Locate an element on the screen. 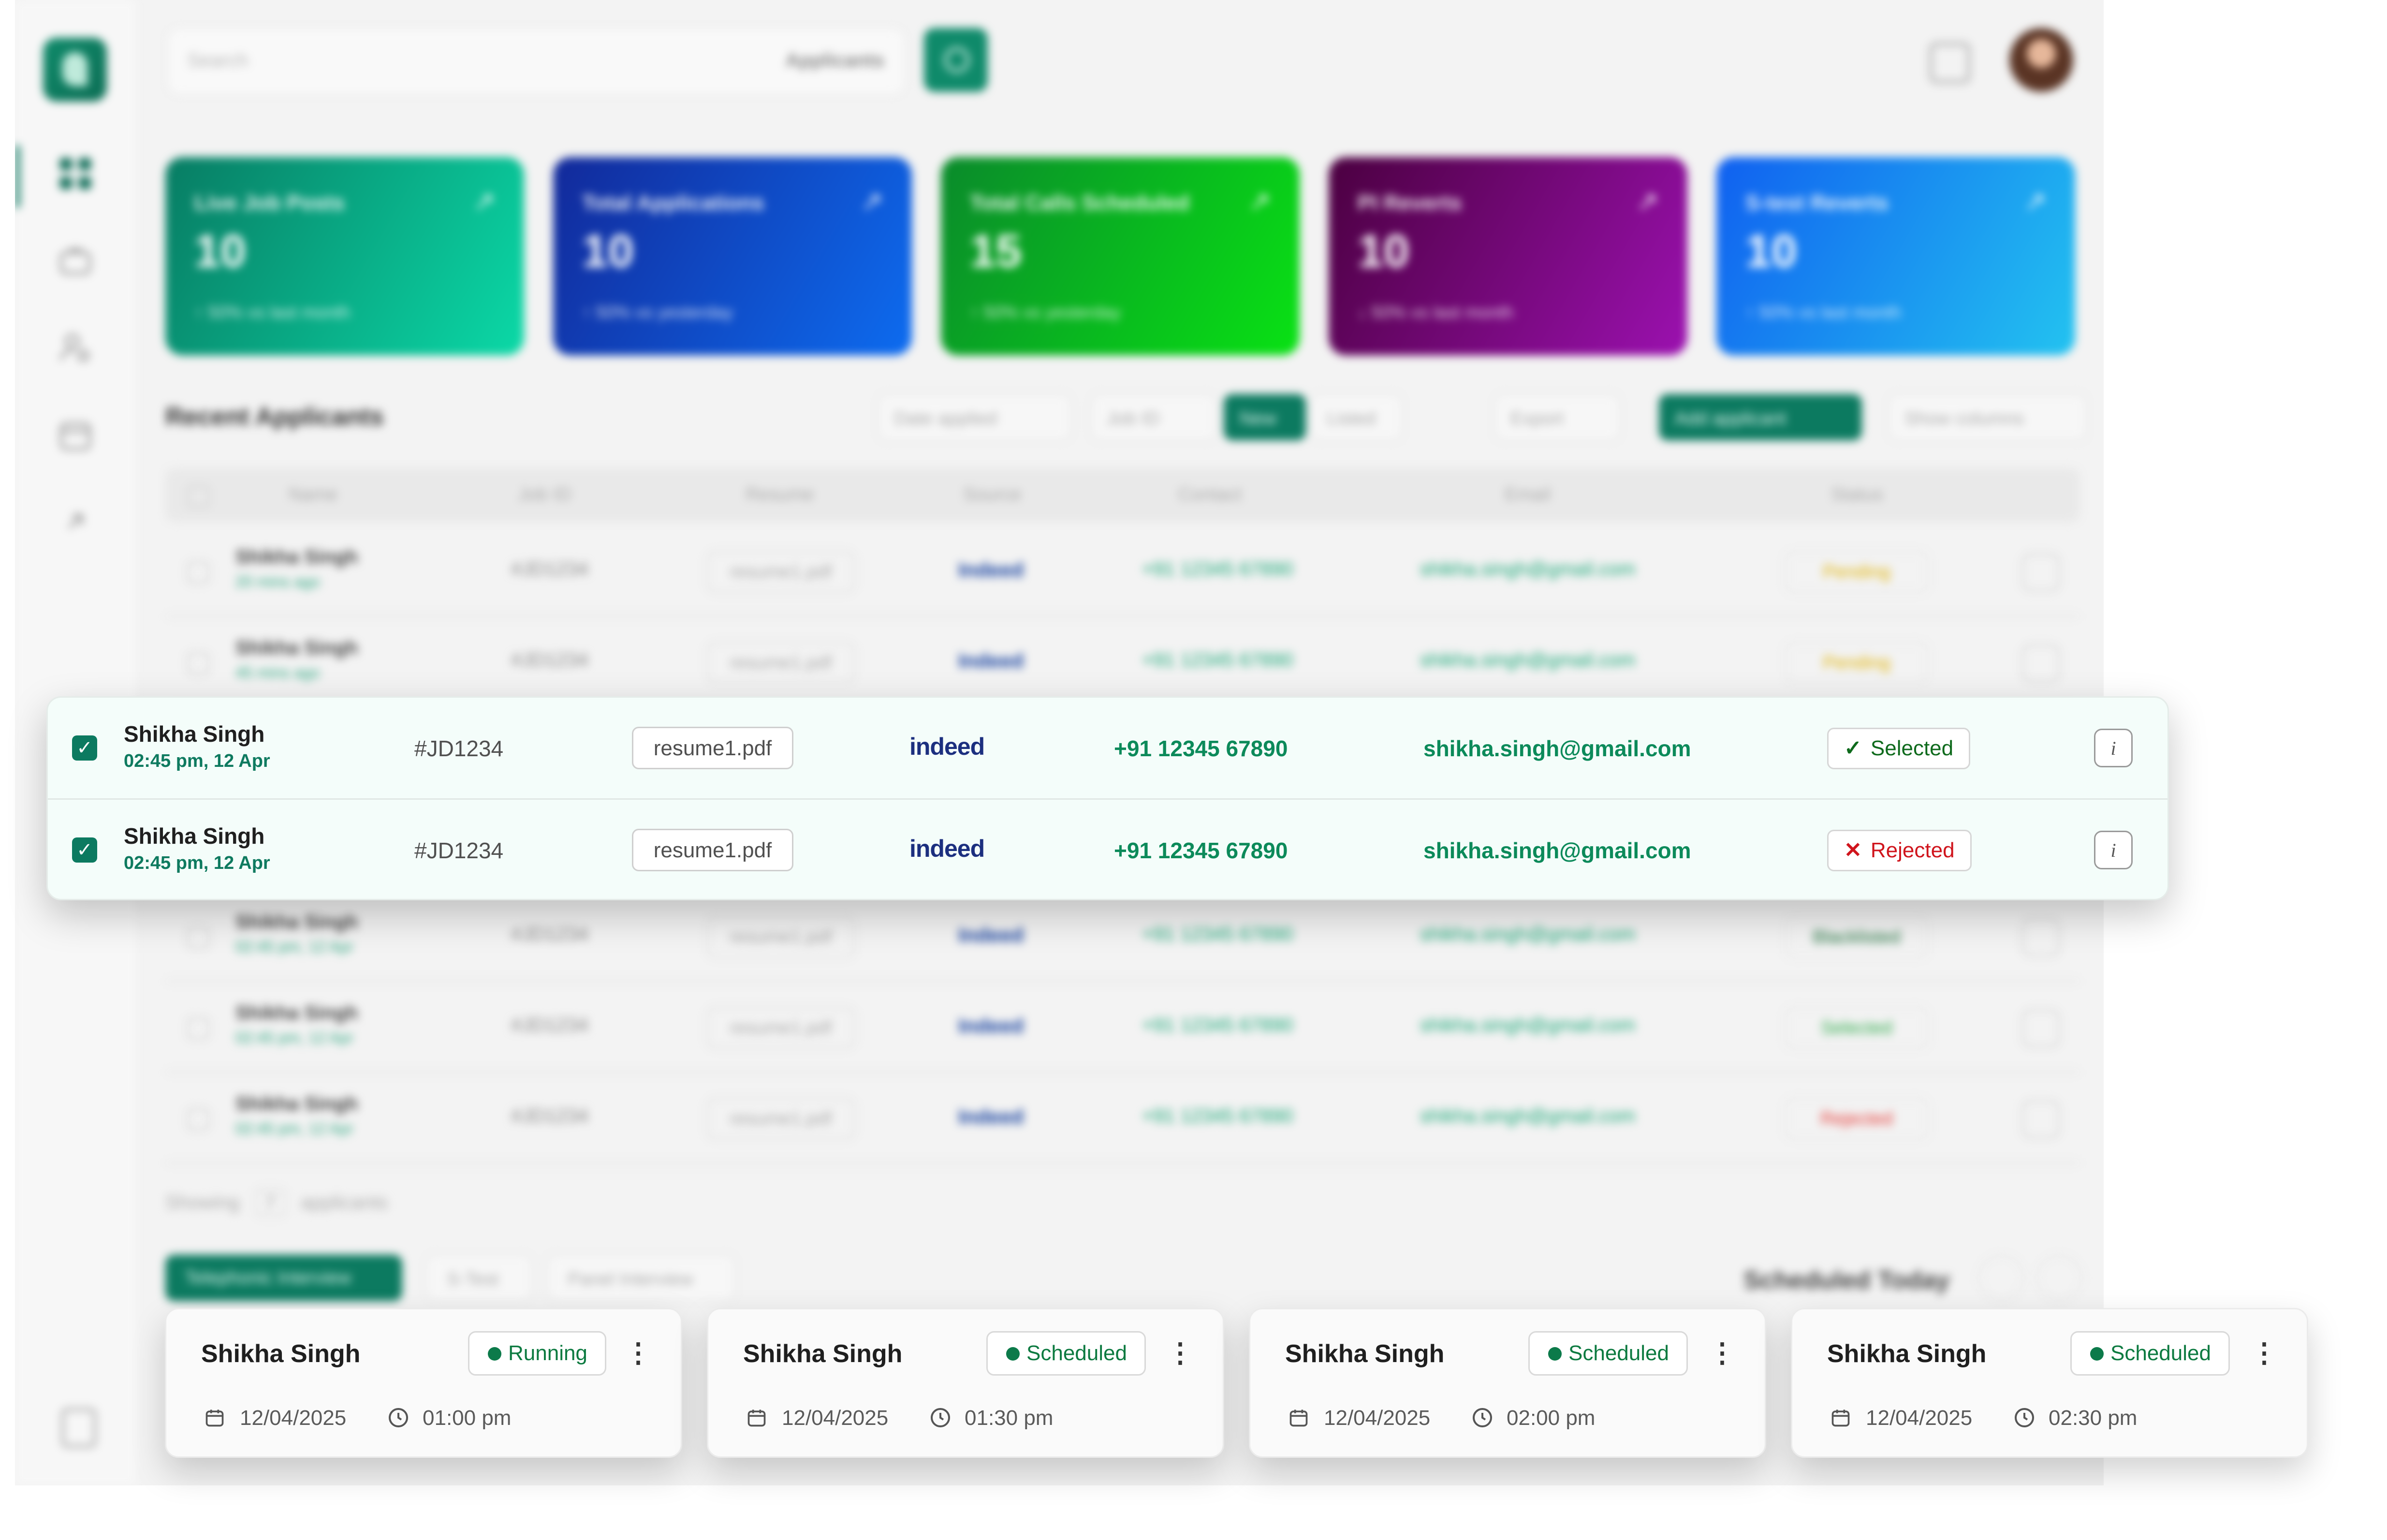  status-badge: Blacklisted is located at coordinates (1856, 937).